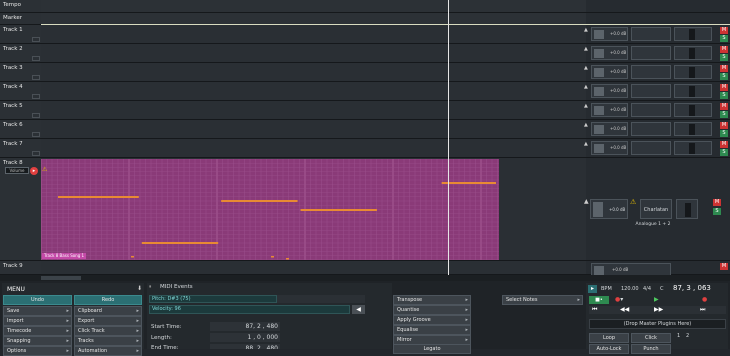  I want to click on track-6-fader, so click(599, 129).